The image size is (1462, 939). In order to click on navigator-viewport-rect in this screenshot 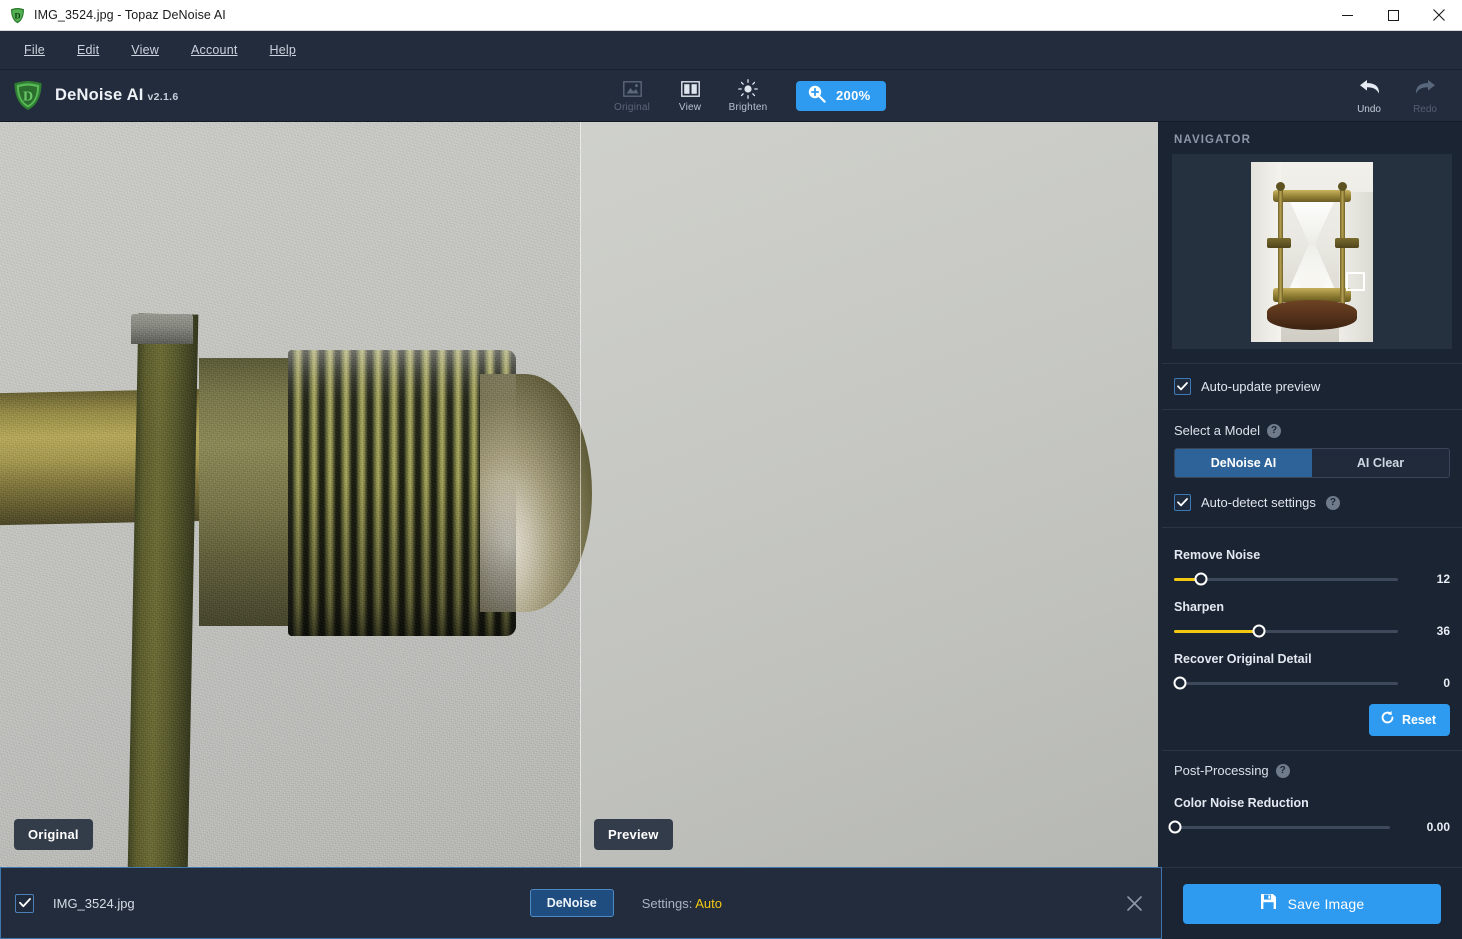, I will do `click(1355, 281)`.